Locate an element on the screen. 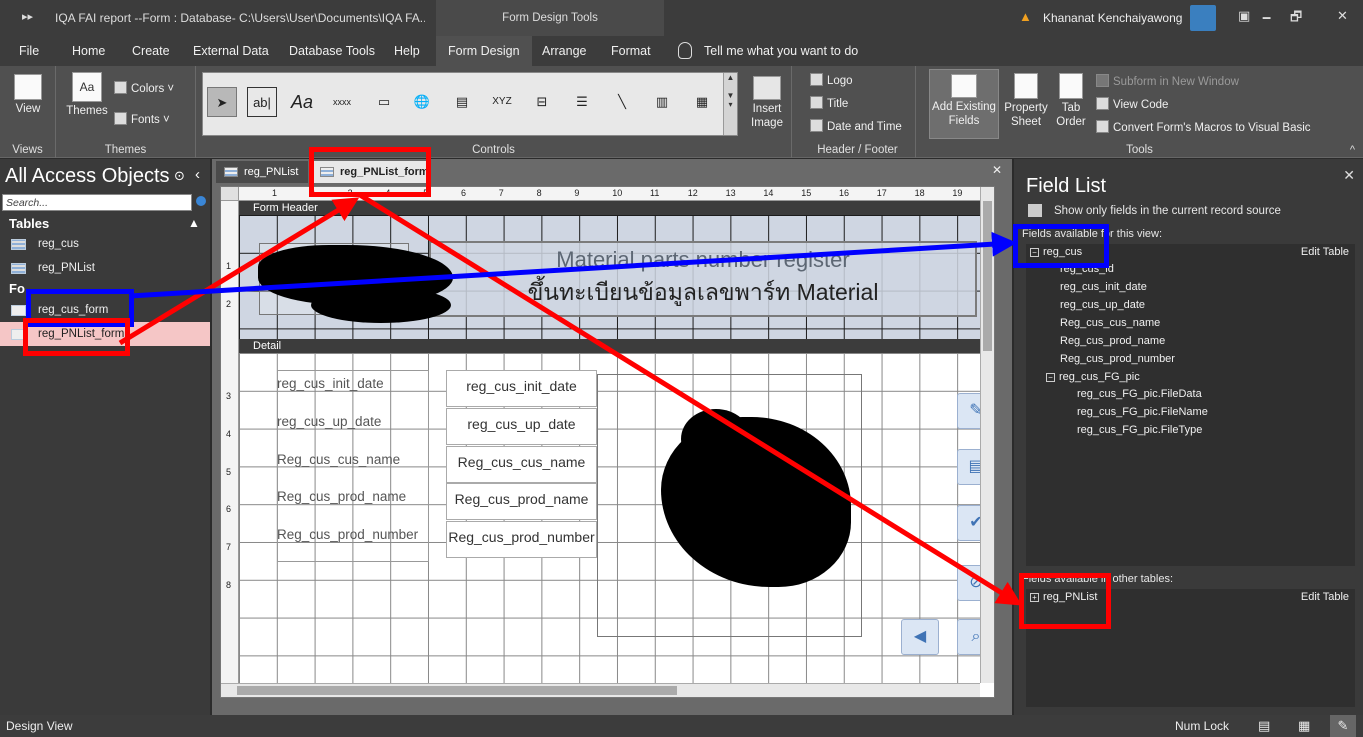  field-item: Reg_cus_prod_name is located at coordinates (1112, 341).